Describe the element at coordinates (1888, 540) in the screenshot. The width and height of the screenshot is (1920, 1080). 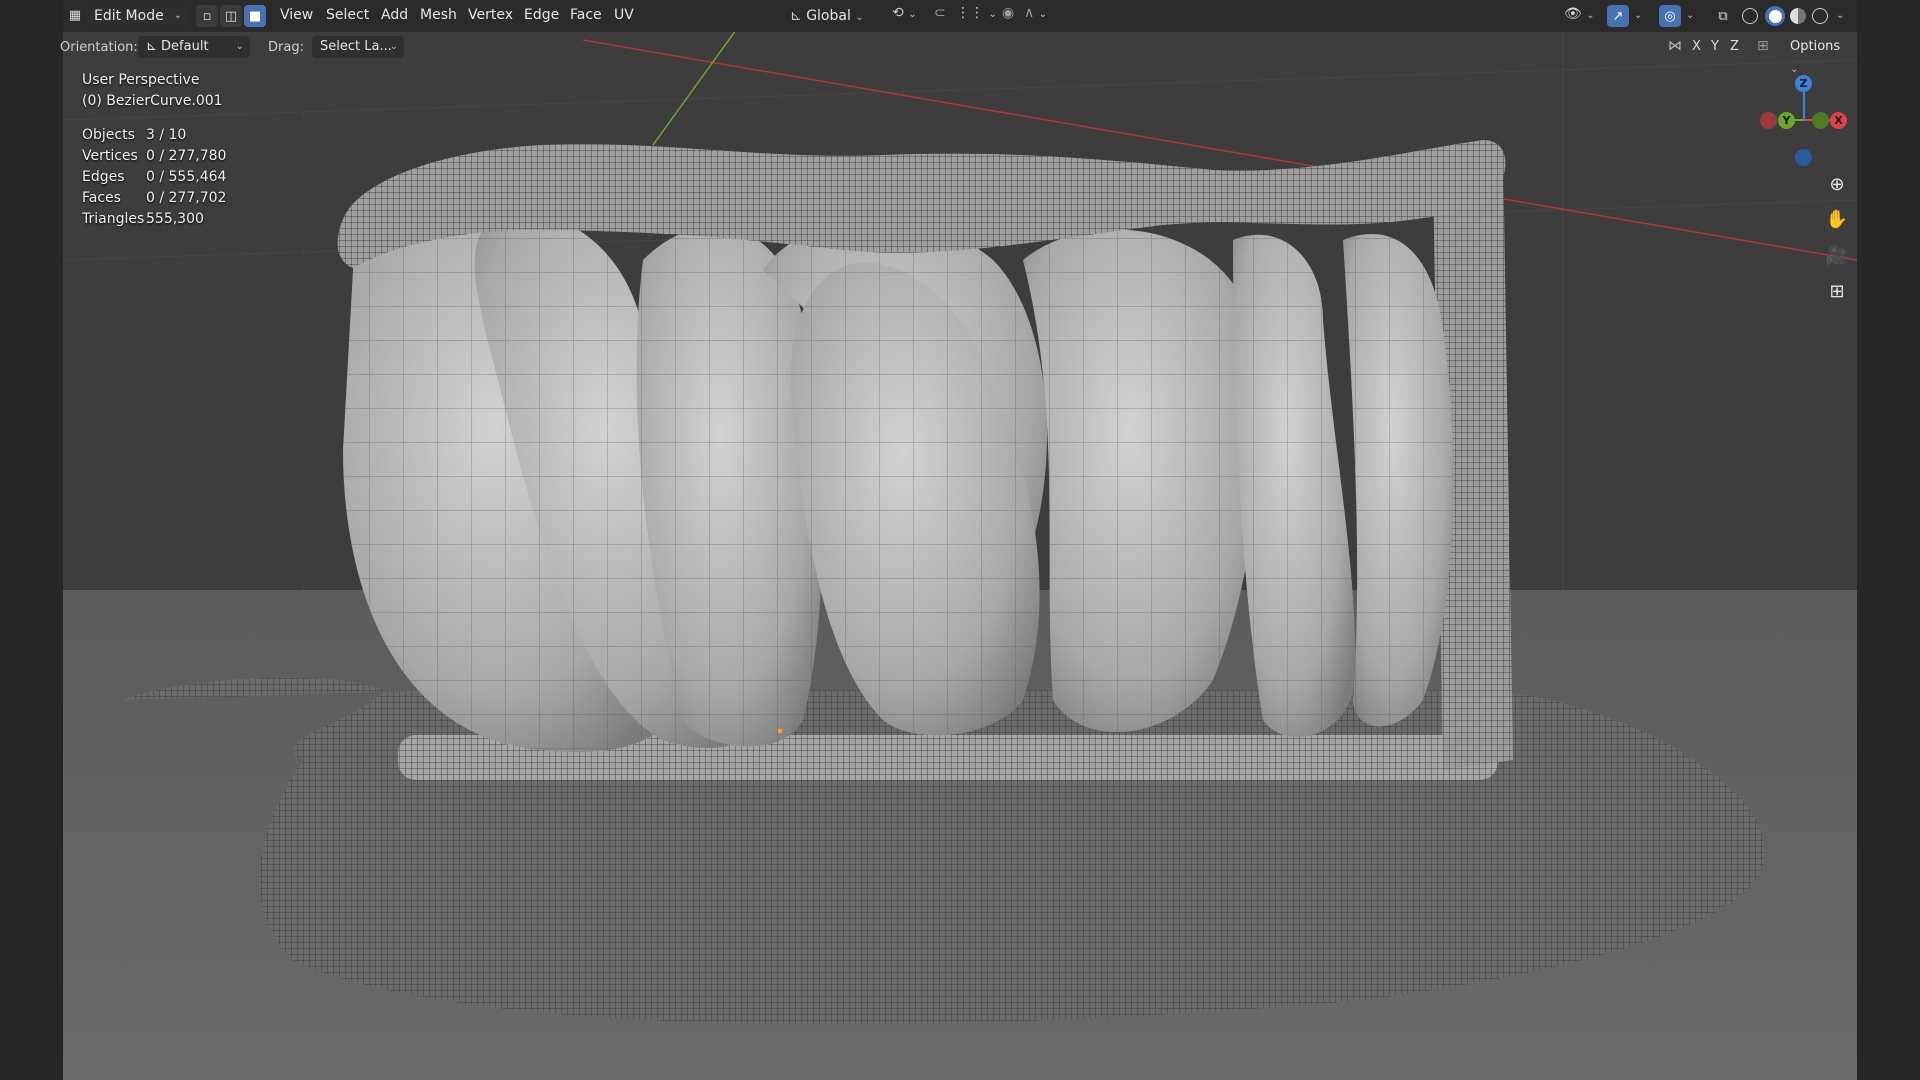
I see `right-margin` at that location.